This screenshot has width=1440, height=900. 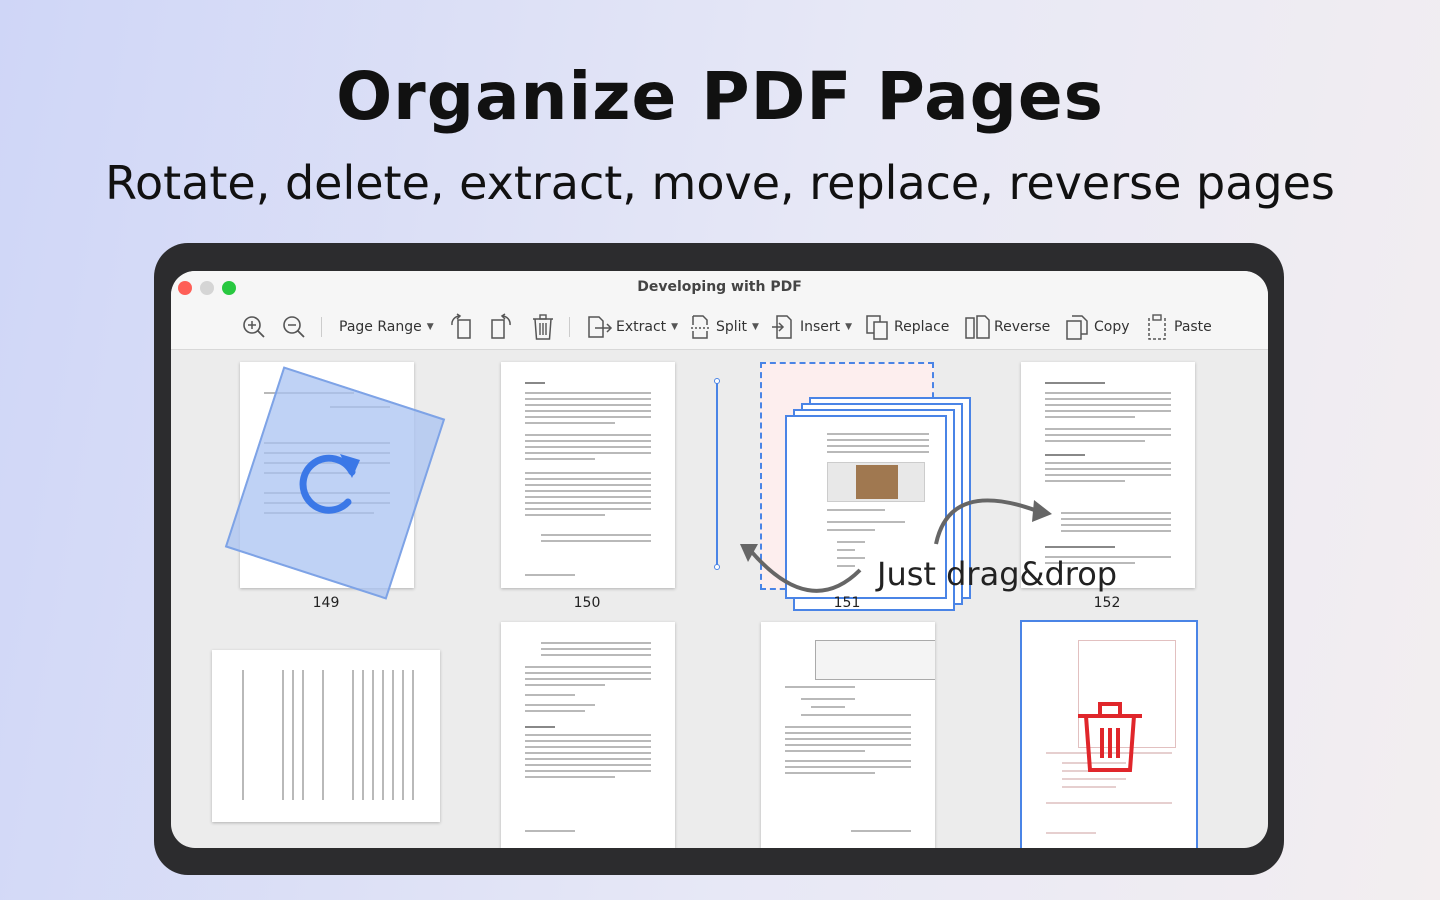 What do you see at coordinates (732, 327) in the screenshot?
I see `split-label: Split` at bounding box center [732, 327].